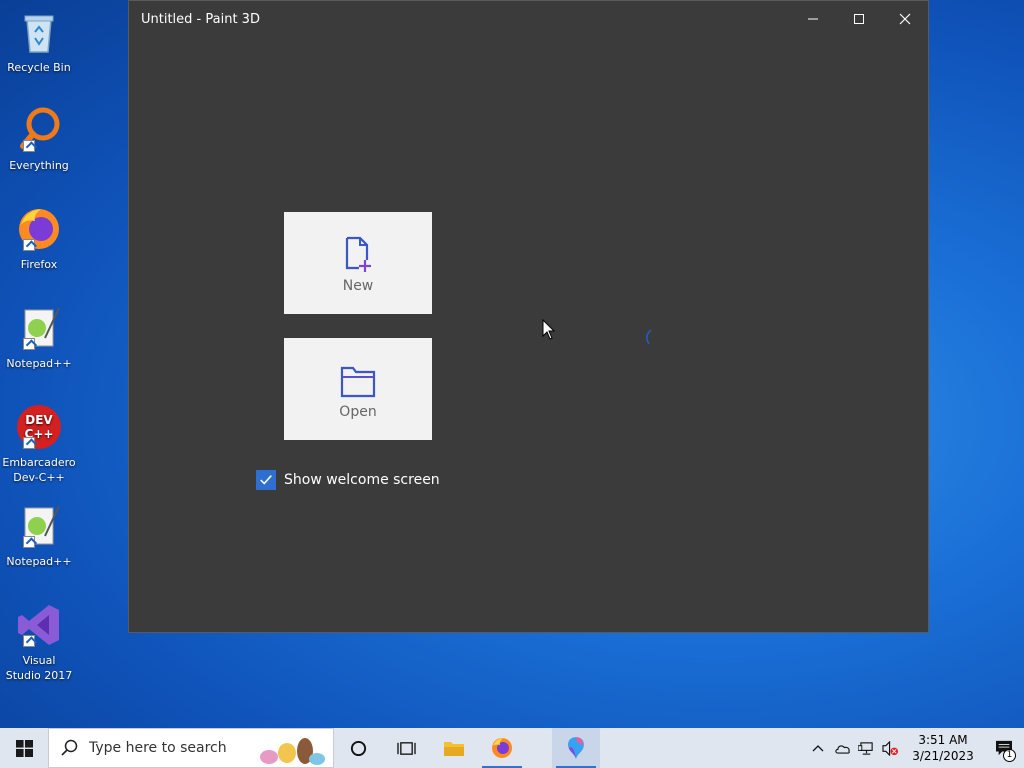 The image size is (1024, 768). What do you see at coordinates (200, 19) in the screenshot?
I see `window-title: Untitled - Paint 3D` at bounding box center [200, 19].